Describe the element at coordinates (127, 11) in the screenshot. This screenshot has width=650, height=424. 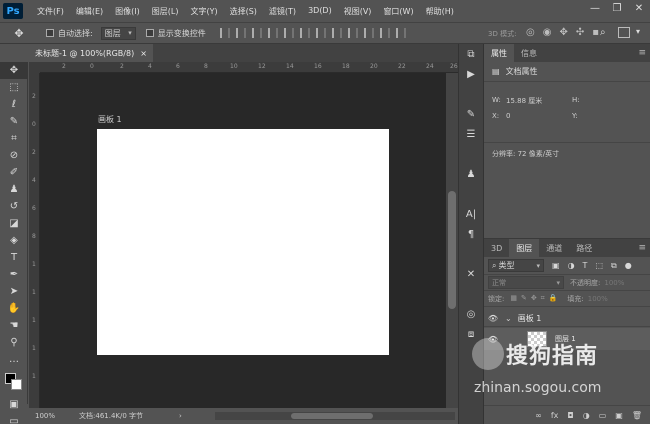
I see `menu-image: 图像(I)` at that location.